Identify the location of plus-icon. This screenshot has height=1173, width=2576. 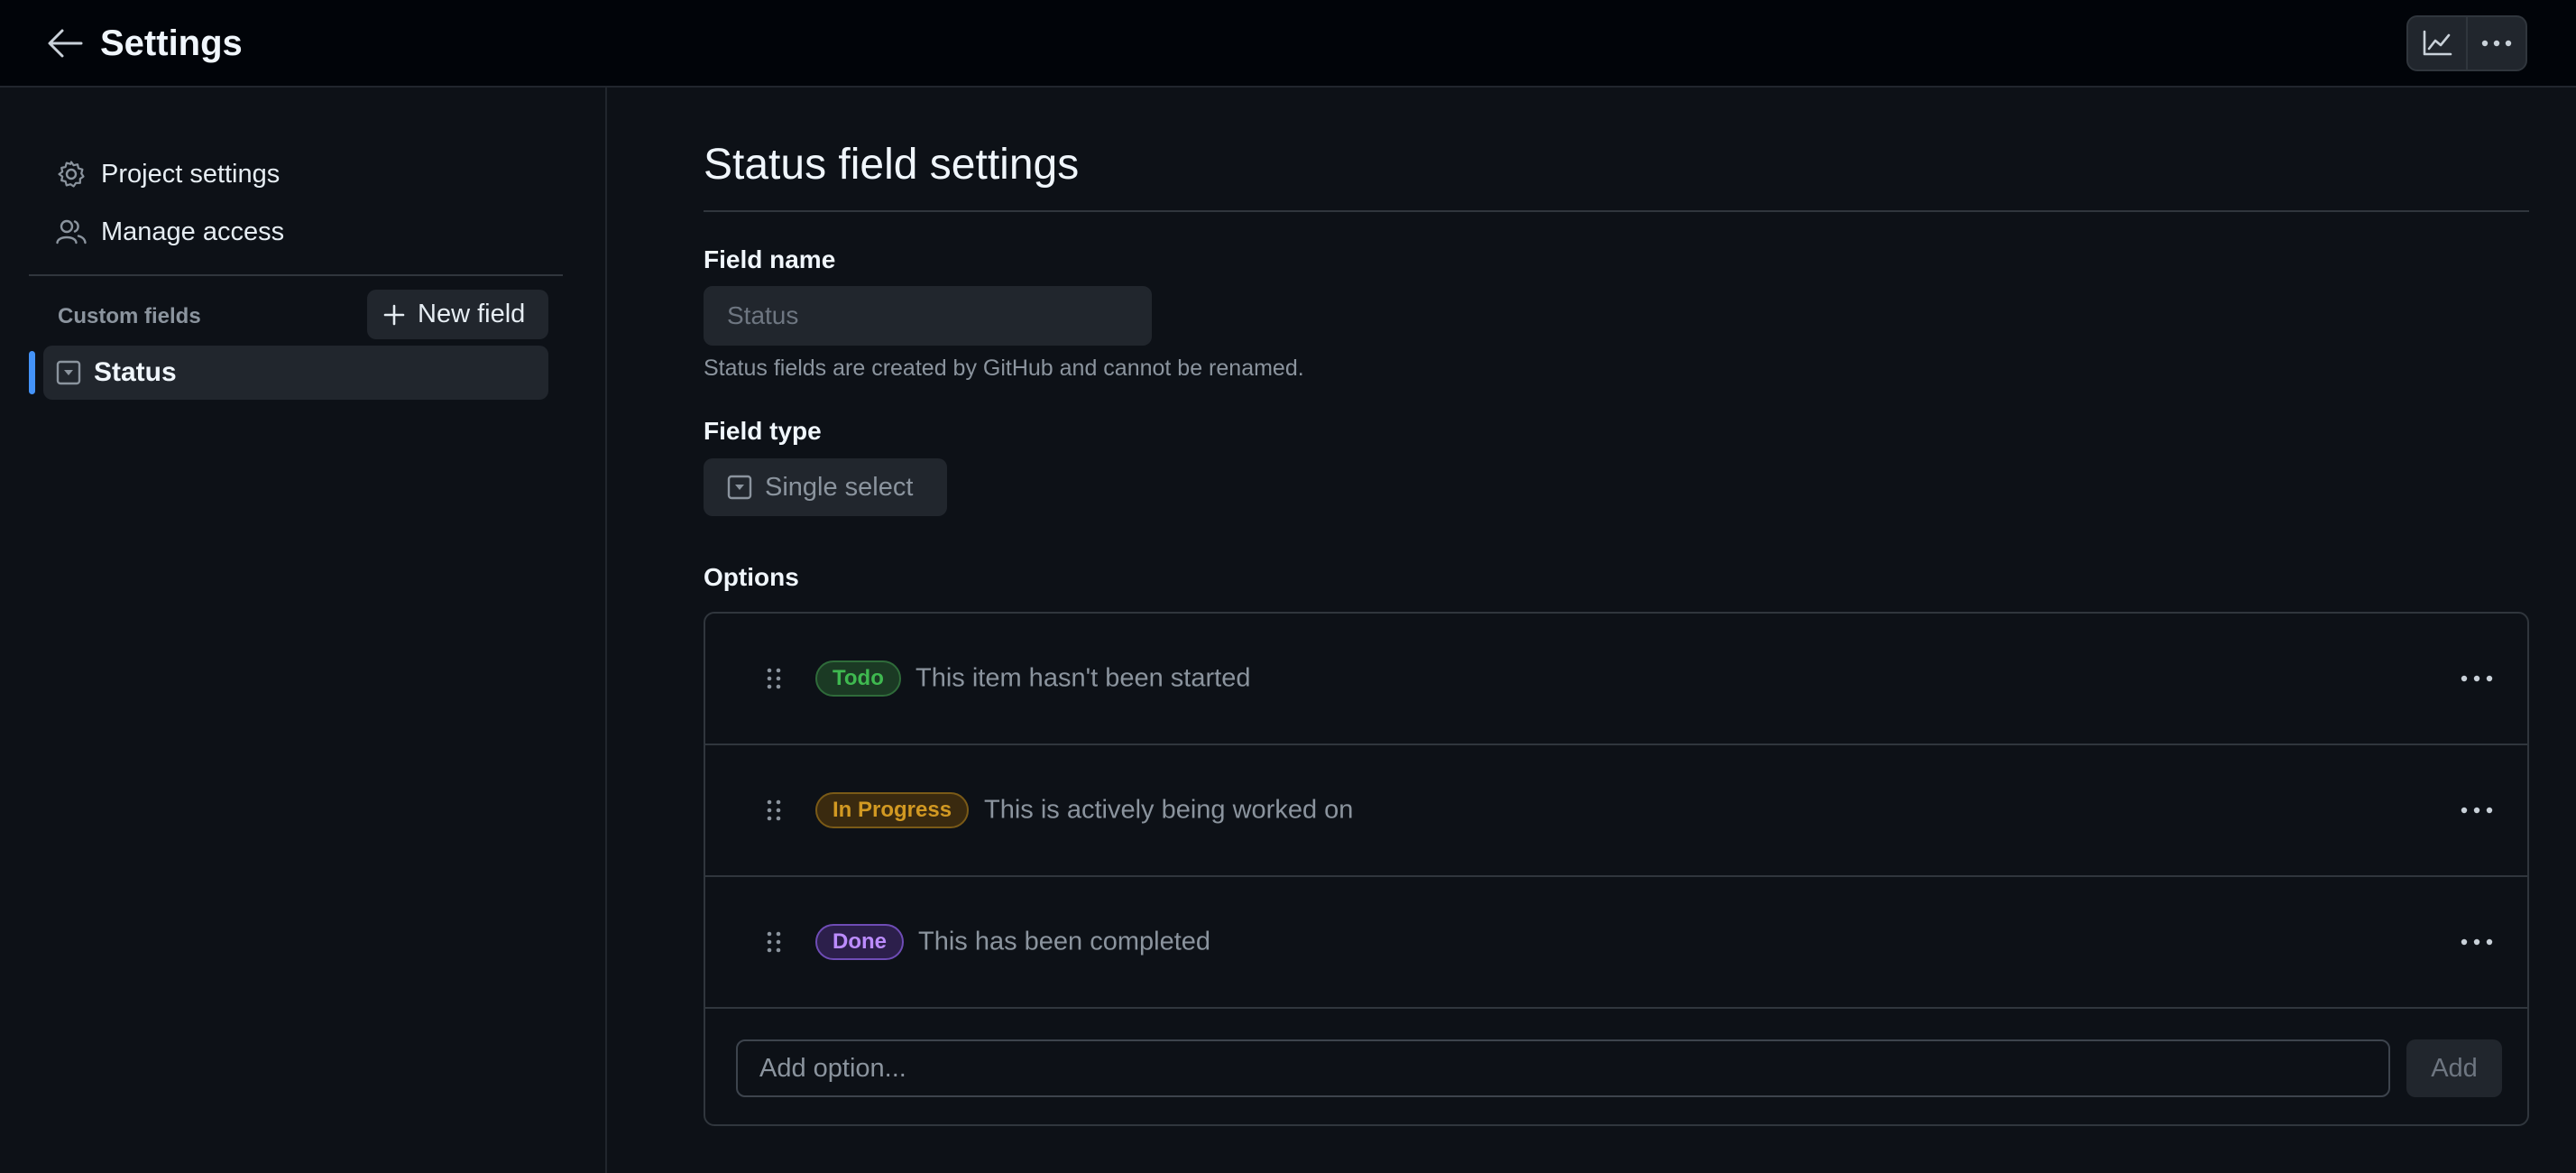
(394, 314).